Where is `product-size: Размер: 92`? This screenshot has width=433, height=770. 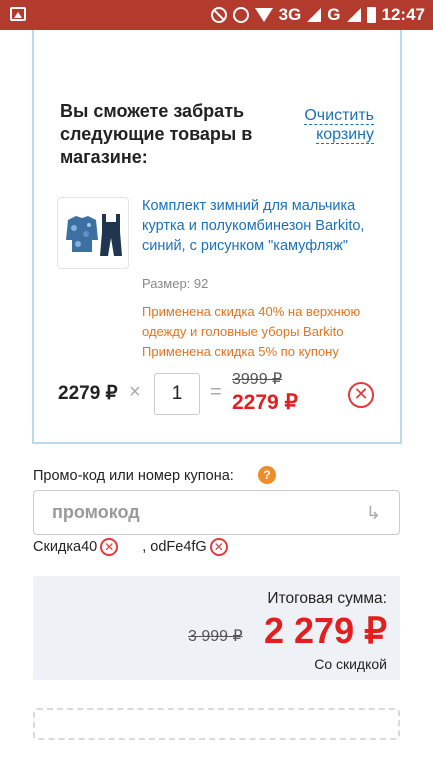
product-size: Размер: 92 is located at coordinates (175, 283).